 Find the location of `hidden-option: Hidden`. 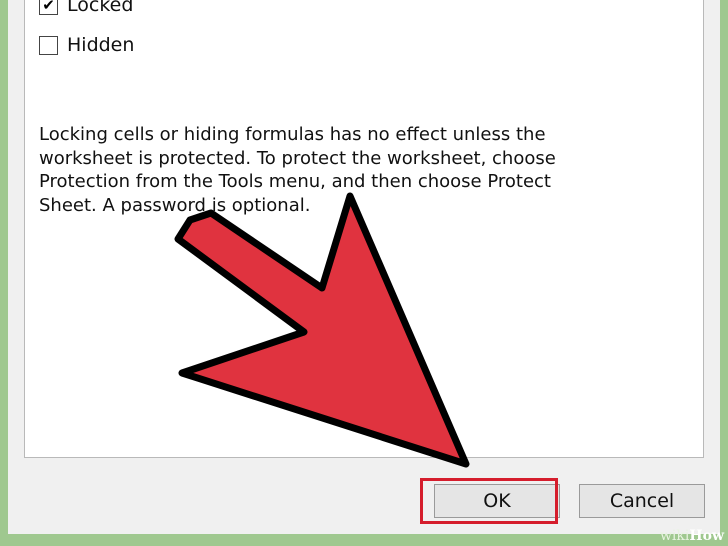

hidden-option: Hidden is located at coordinates (86, 45).